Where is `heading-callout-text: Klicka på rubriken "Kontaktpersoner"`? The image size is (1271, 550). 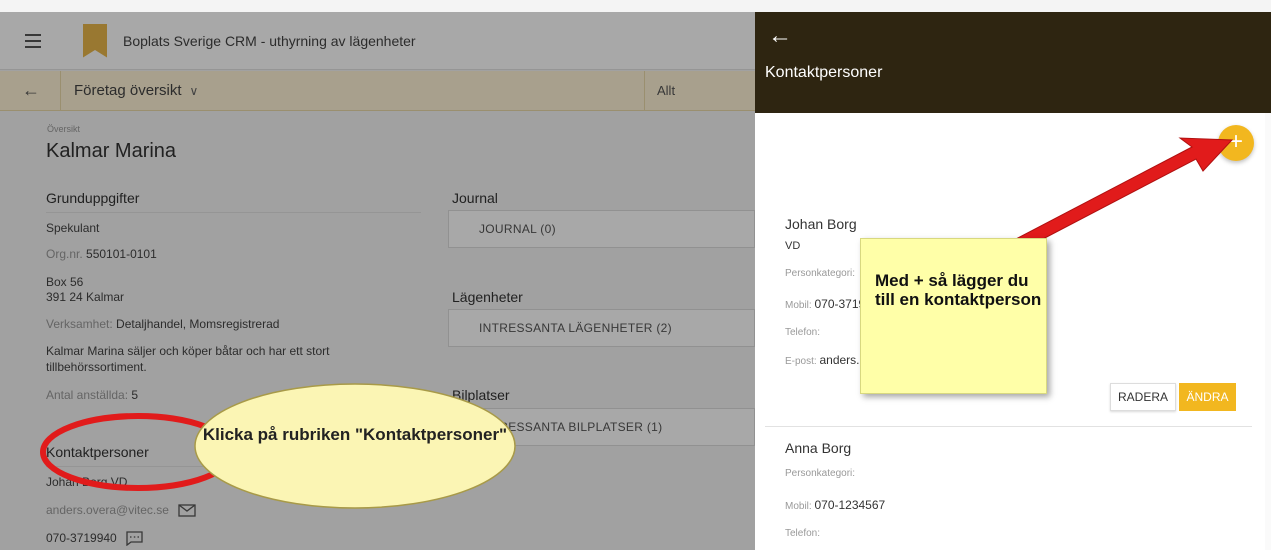
heading-callout-text: Klicka på rubriken "Kontaktpersoner" is located at coordinates (355, 434).